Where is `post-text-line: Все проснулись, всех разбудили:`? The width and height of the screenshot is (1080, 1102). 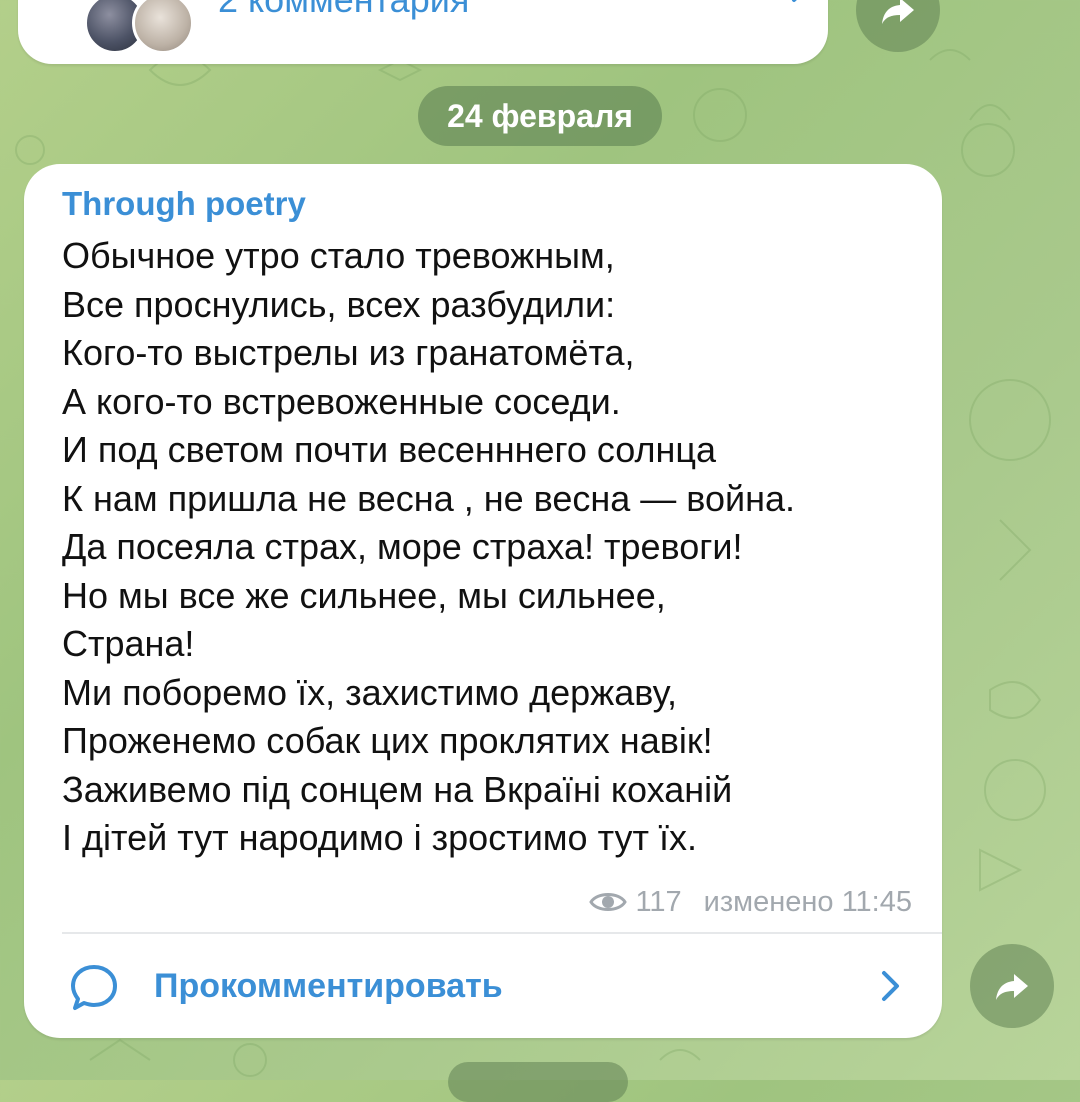 post-text-line: Все проснулись, всех разбудили: is located at coordinates (339, 304).